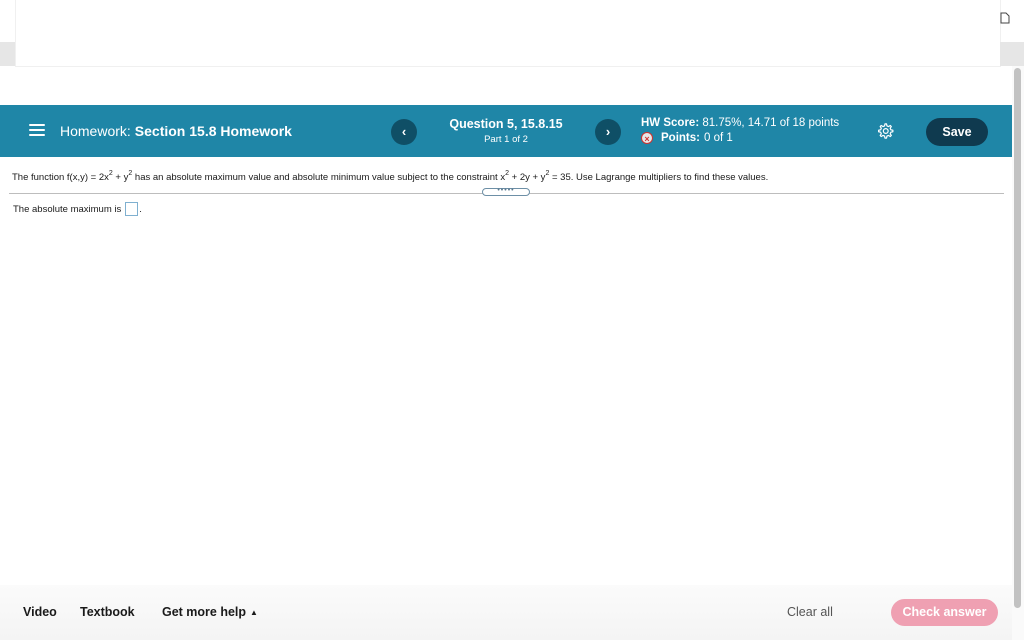 This screenshot has height=640, width=1024. What do you see at coordinates (771, 123) in the screenshot?
I see `hw-score-value: 81.75%, 14.71 of 18 points` at bounding box center [771, 123].